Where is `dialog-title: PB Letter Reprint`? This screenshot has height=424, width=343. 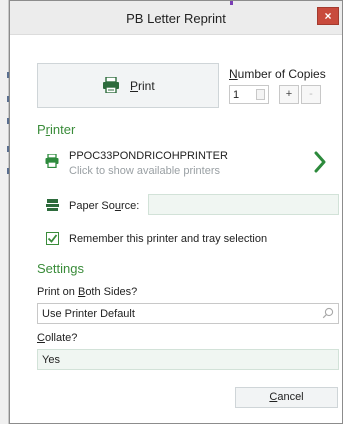 dialog-title: PB Letter Reprint is located at coordinates (176, 18).